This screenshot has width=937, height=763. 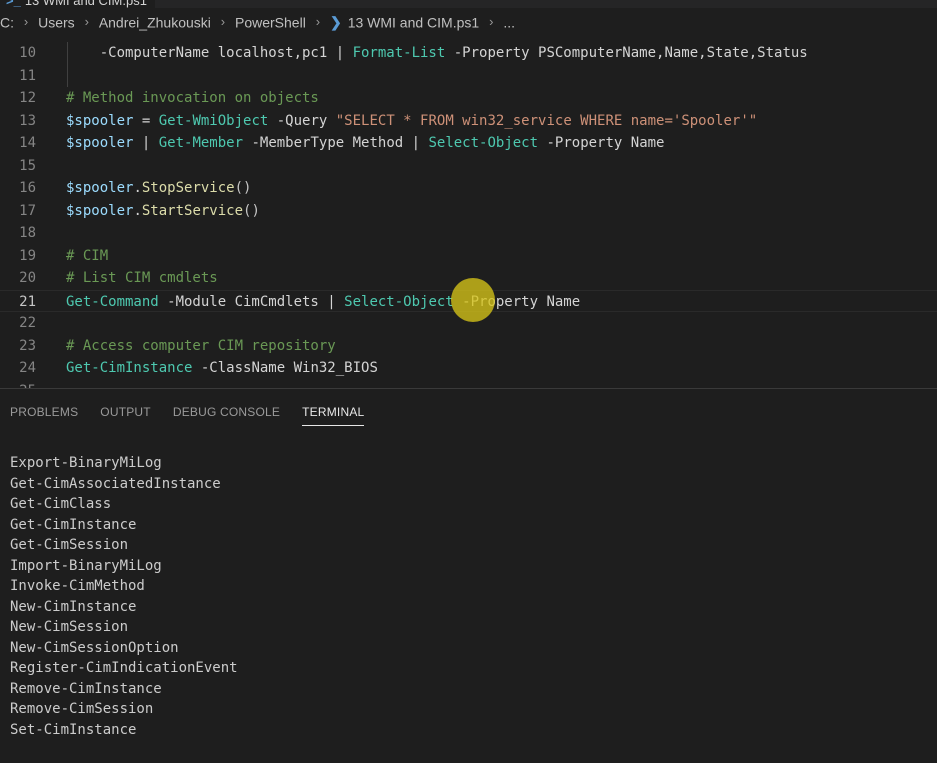 I want to click on terminal-line: Register-CimIndicationEvent, so click(x=124, y=668).